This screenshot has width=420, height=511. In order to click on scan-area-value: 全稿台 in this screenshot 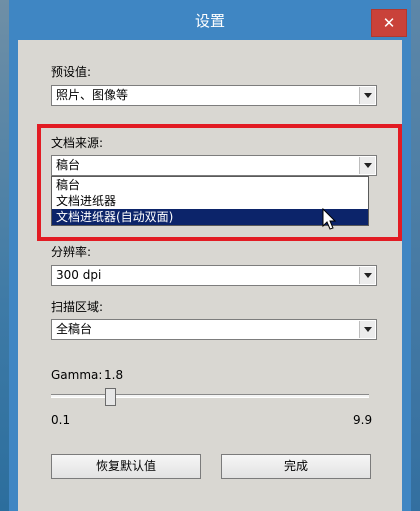, I will do `click(74, 329)`.